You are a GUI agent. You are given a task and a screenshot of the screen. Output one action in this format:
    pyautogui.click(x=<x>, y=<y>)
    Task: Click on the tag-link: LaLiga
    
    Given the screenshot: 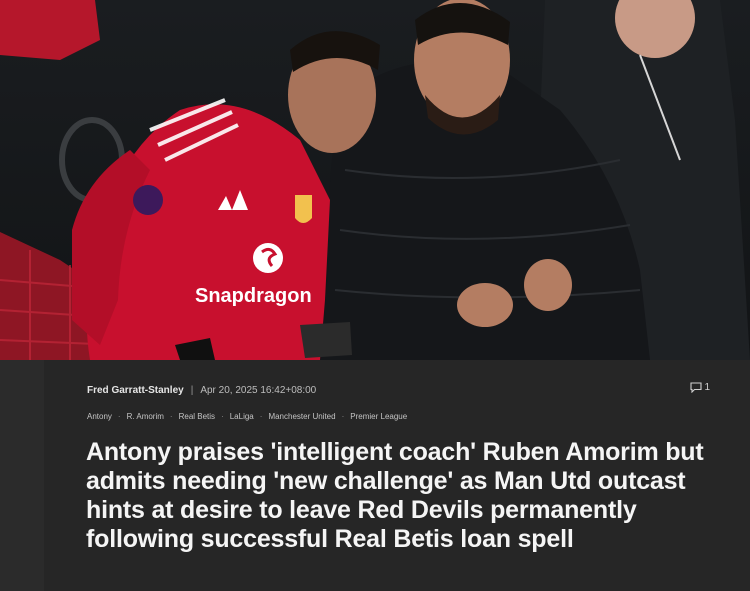 What is the action you would take?
    pyautogui.click(x=242, y=416)
    